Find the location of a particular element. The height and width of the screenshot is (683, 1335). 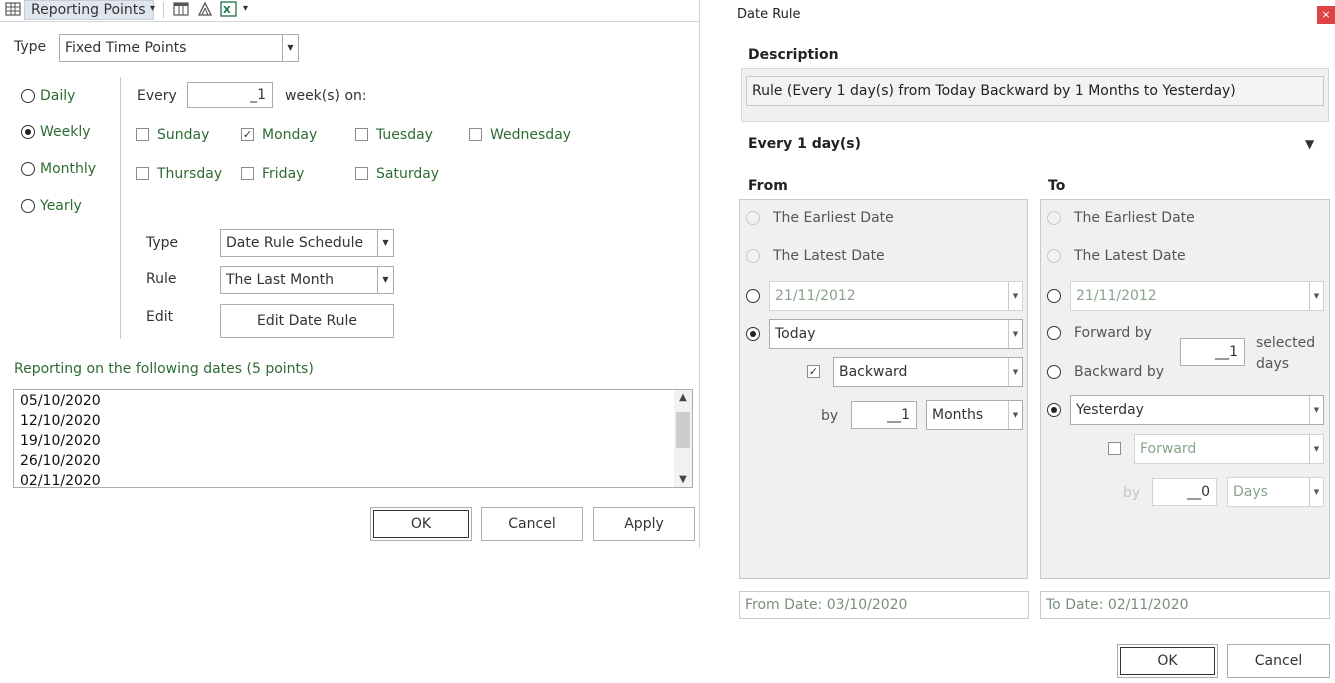

list-item: 12/10/2020 is located at coordinates (60, 421).